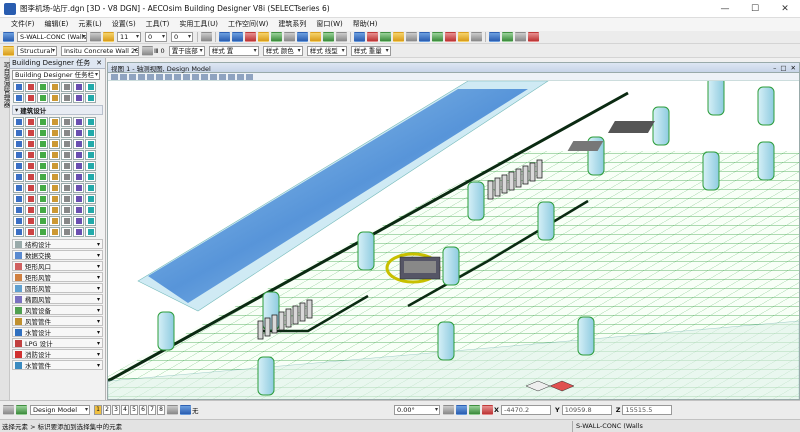 This screenshot has width=800, height=432. What do you see at coordinates (785, 9) in the screenshot?
I see `close-button: ✕` at bounding box center [785, 9].